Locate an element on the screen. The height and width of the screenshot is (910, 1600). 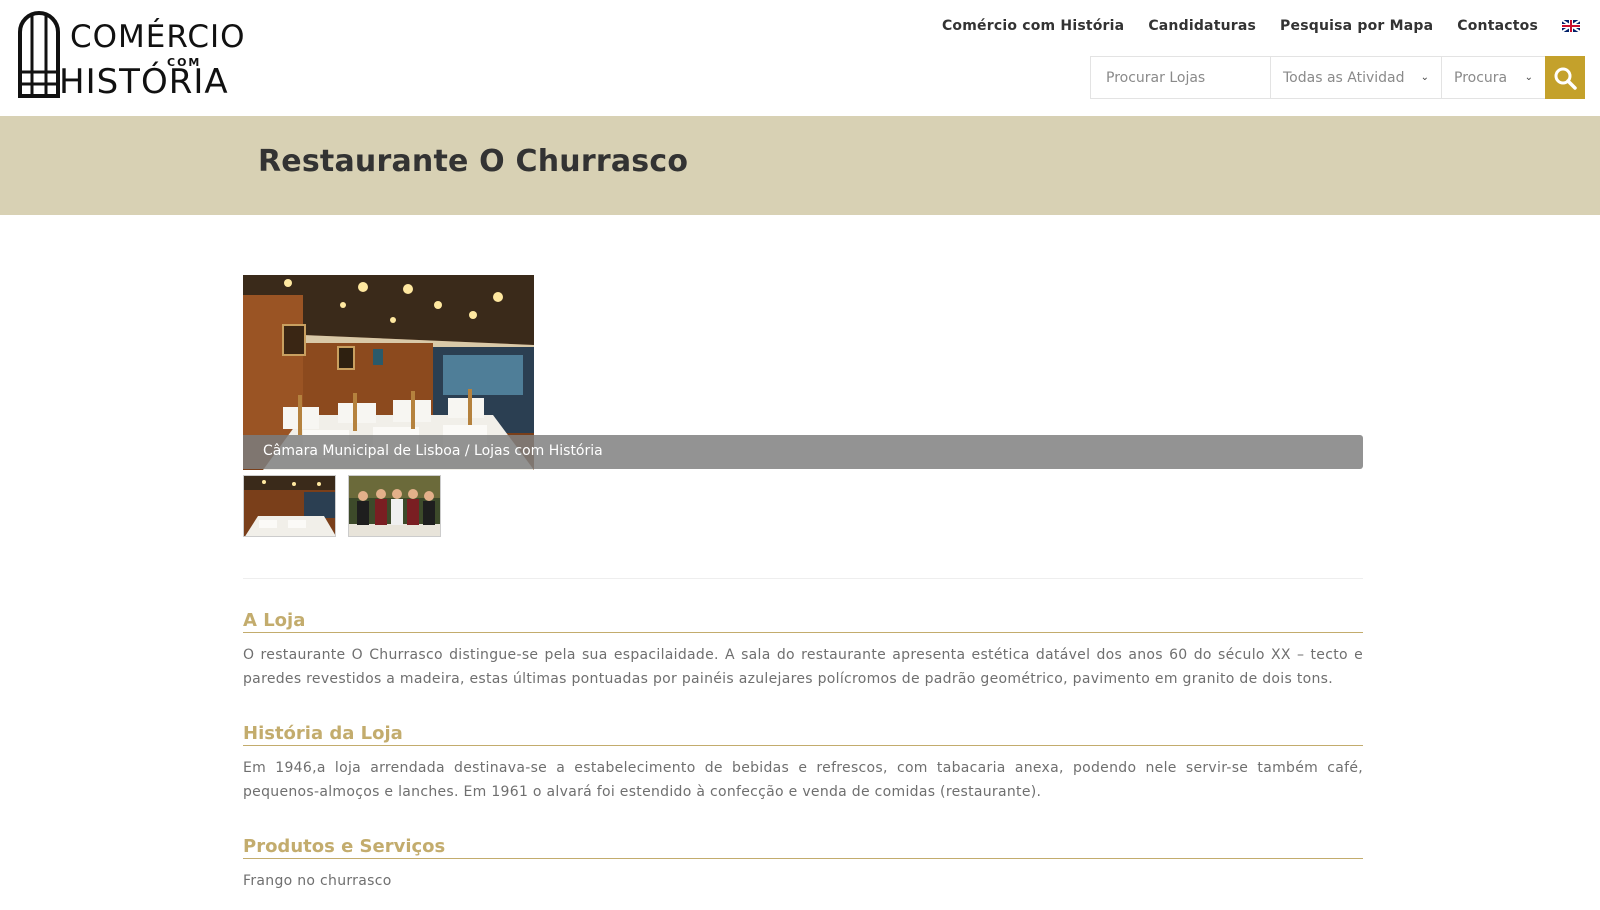
nav-contactos: Contactos is located at coordinates (1497, 26).